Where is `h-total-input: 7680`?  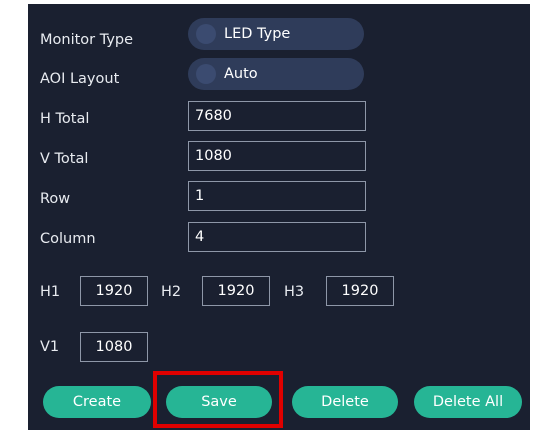 h-total-input: 7680 is located at coordinates (277, 116).